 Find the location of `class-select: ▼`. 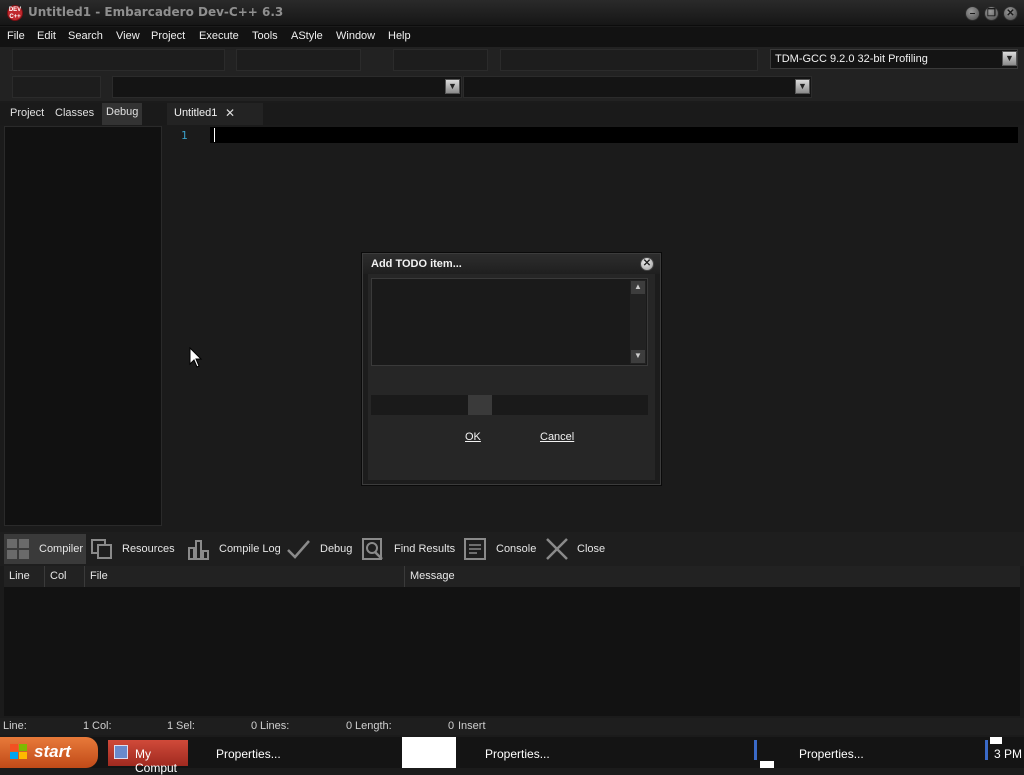

class-select: ▼ is located at coordinates (287, 87).